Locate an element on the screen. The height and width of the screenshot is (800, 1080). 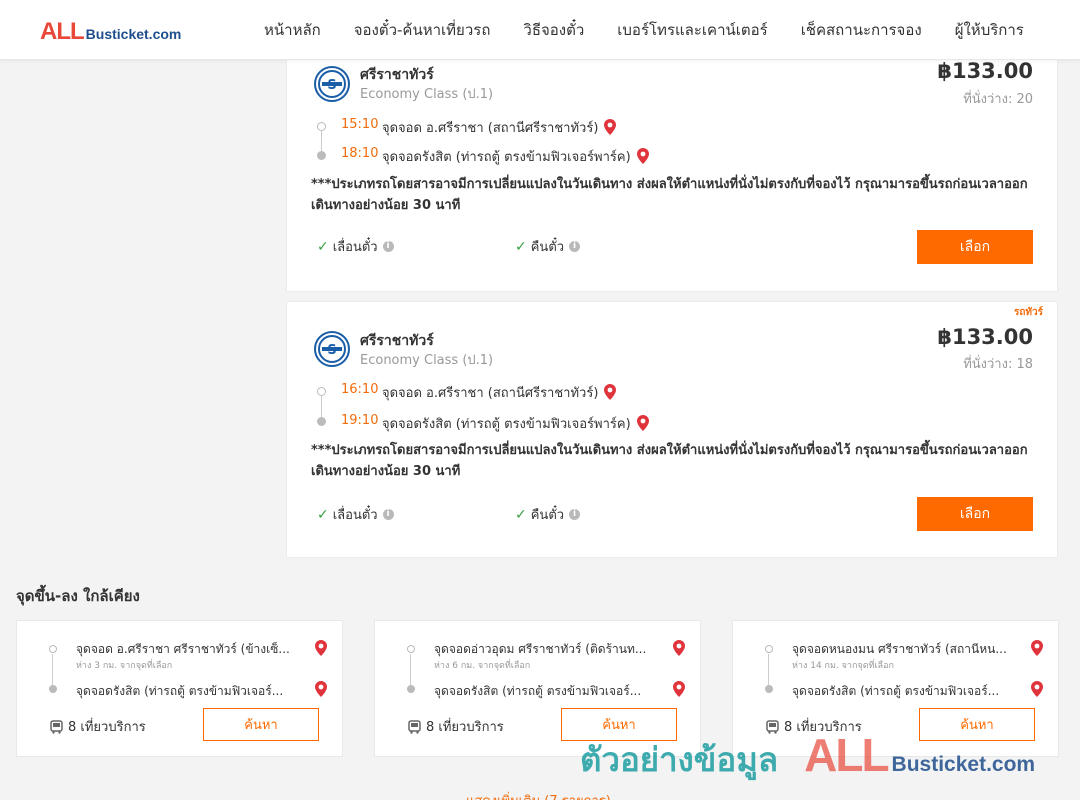
company-logo: S is located at coordinates (332, 349).